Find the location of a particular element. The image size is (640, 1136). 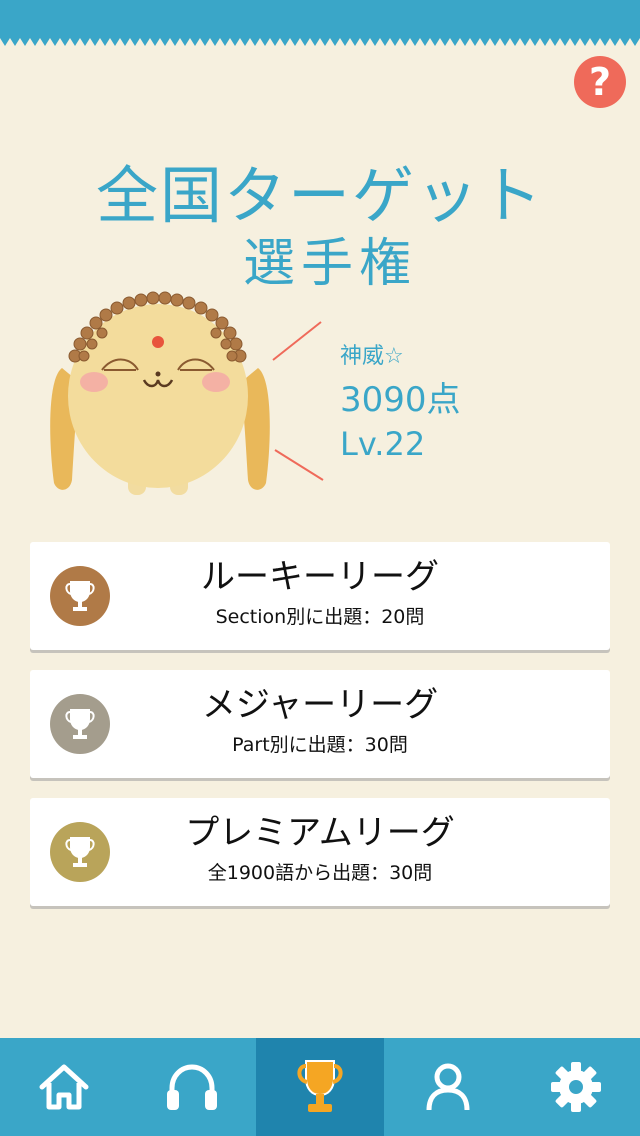

help-button: ? is located at coordinates (600, 82).